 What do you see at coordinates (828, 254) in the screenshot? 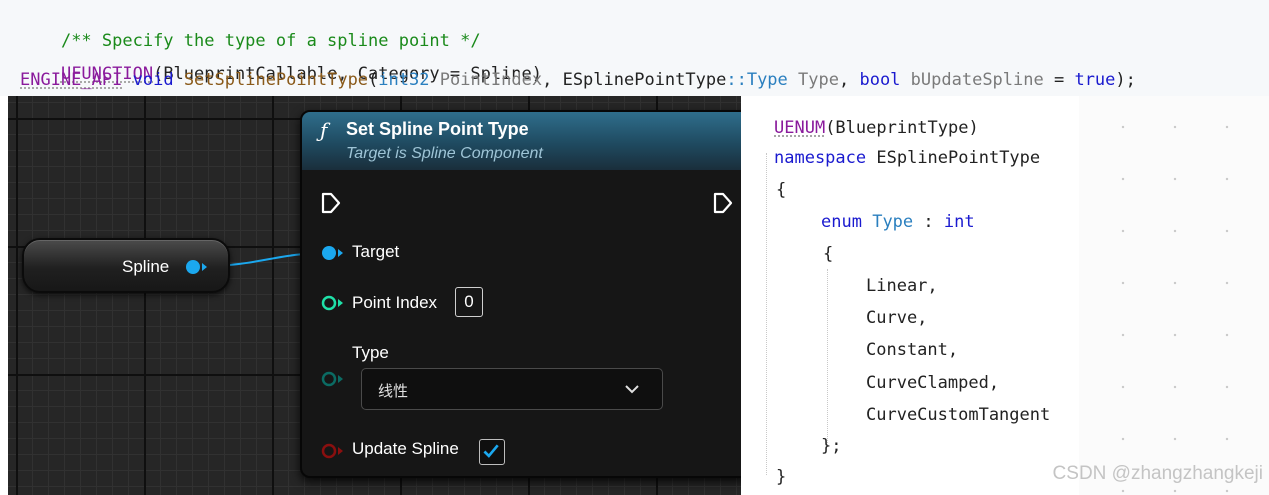
I see `enum-brace-open: {` at bounding box center [828, 254].